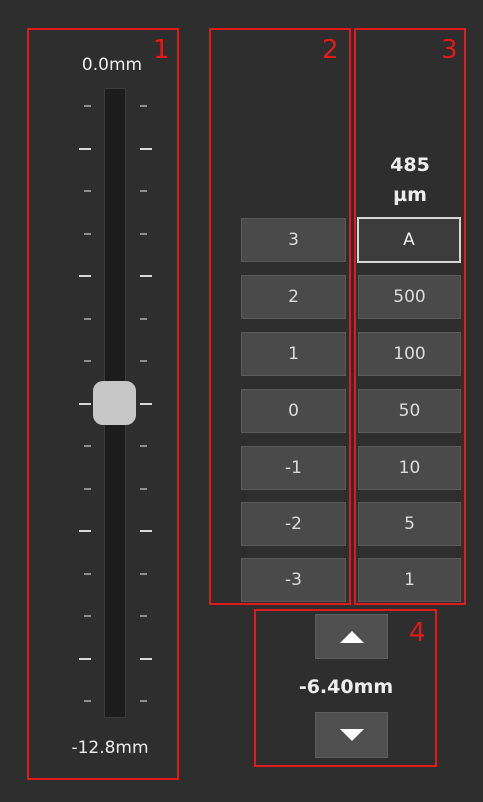 The image size is (483, 802). I want to click on step-size-button: 10, so click(409, 468).